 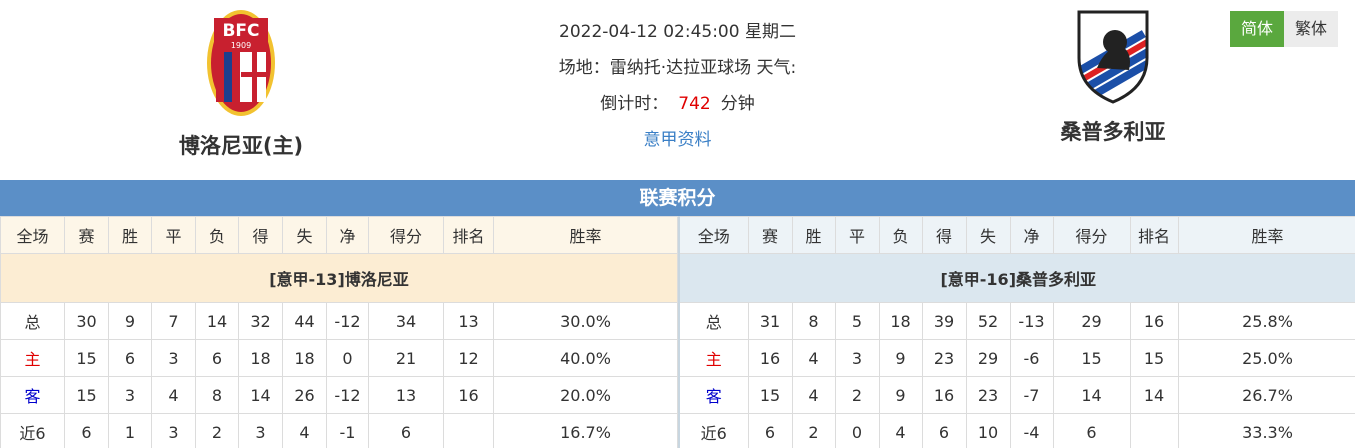 What do you see at coordinates (737, 104) in the screenshot?
I see `countdown-unit: 分钟` at bounding box center [737, 104].